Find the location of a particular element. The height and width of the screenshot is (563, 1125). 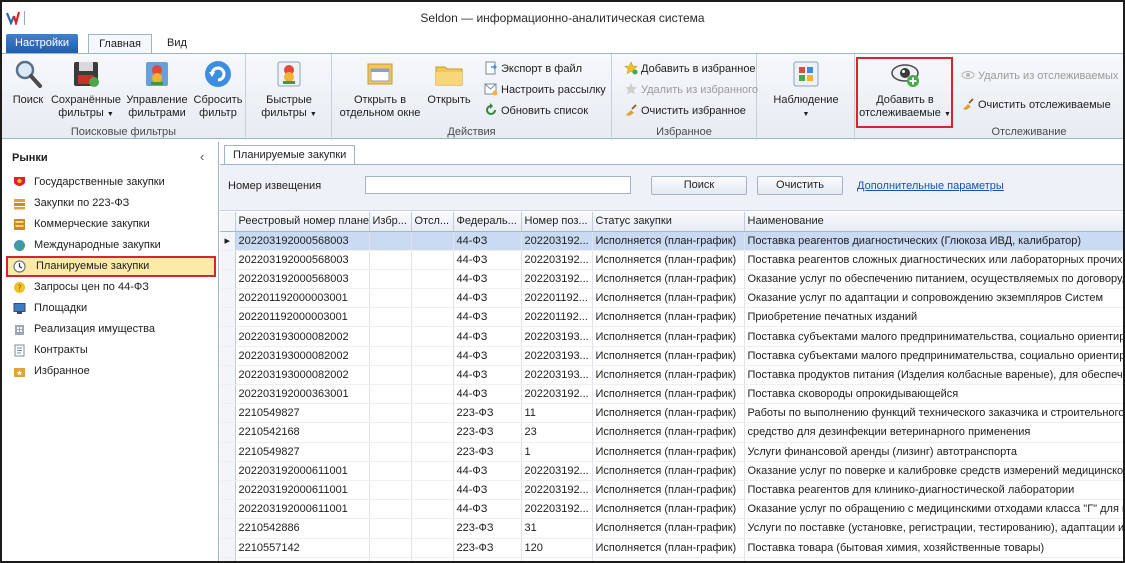

position-number-cell: 11 is located at coordinates (557, 413).